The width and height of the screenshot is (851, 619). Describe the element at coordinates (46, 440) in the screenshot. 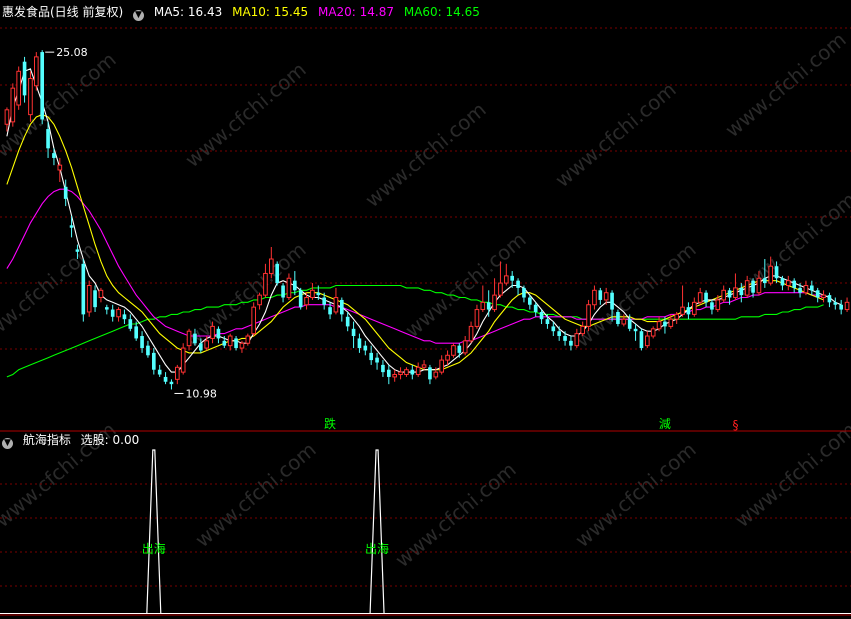

I see `indicator-title: 航海指标` at that location.